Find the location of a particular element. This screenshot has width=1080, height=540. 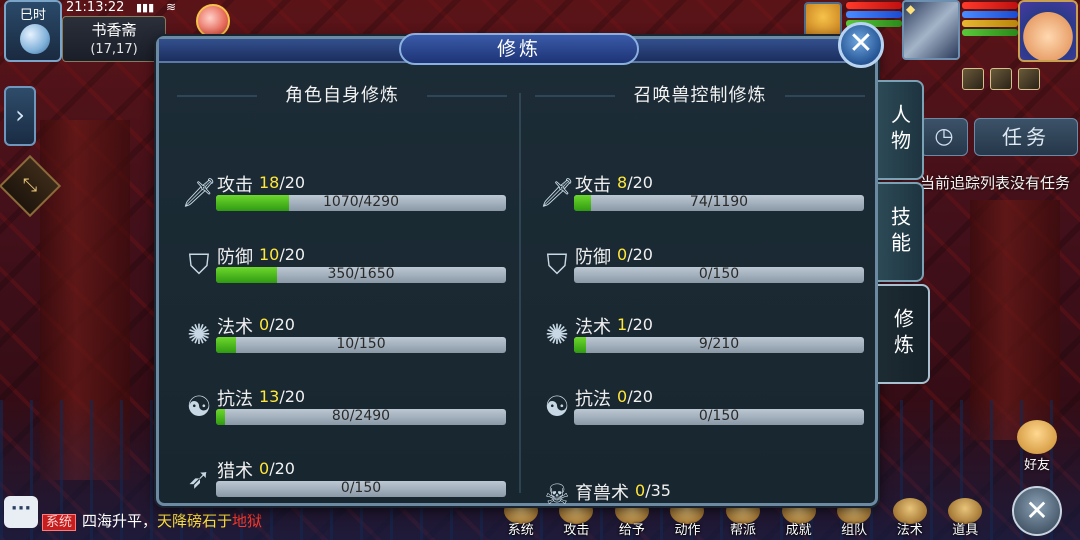

progress-bar: 1070/4290 is located at coordinates (361, 203).